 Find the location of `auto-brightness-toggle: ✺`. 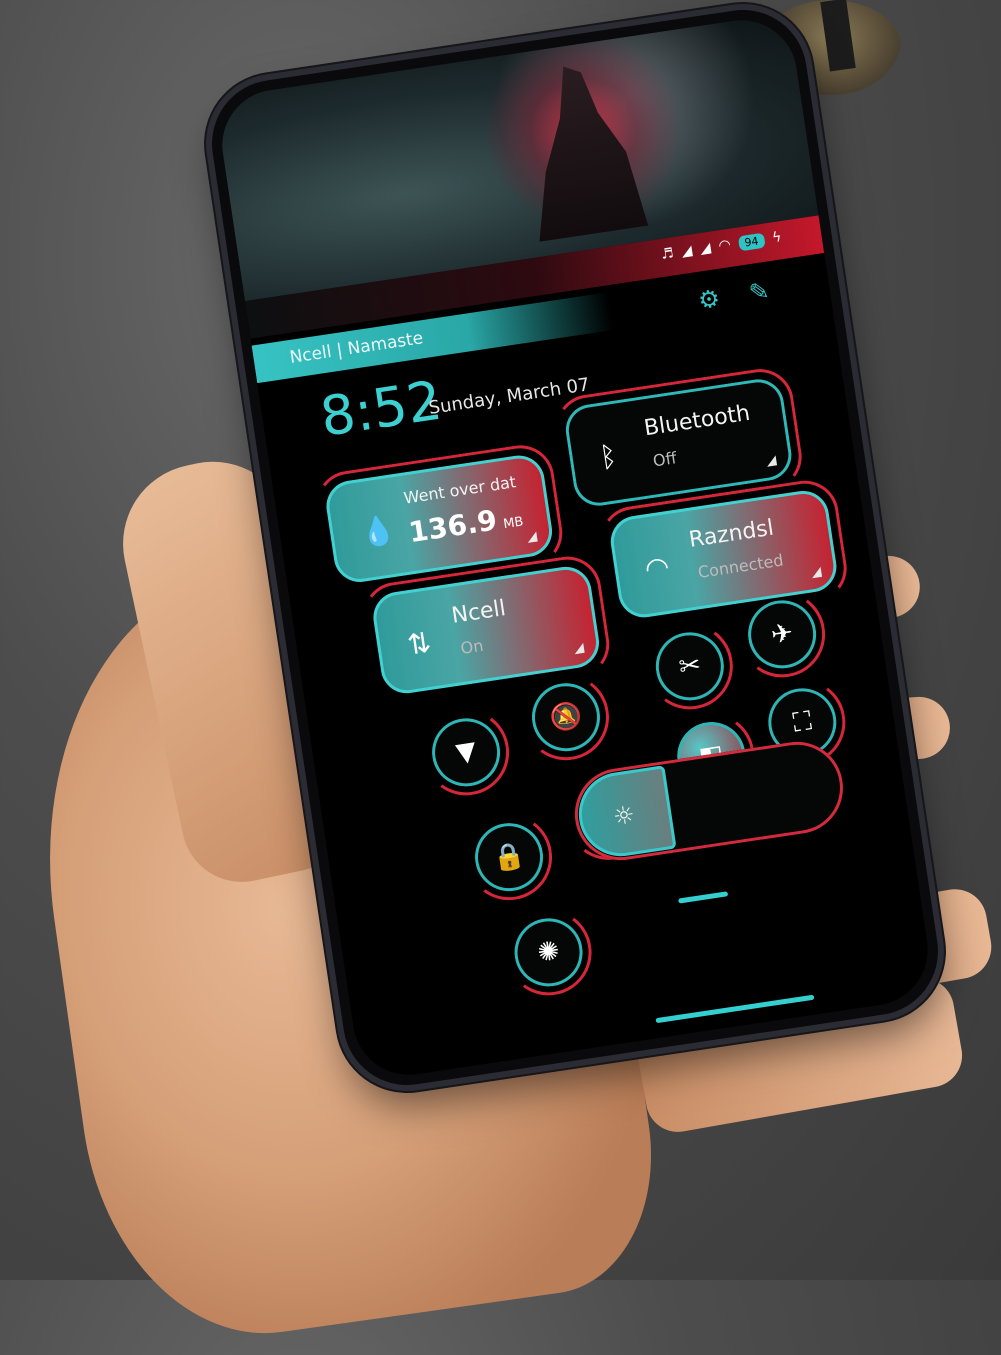

auto-brightness-toggle: ✺ is located at coordinates (548, 952).